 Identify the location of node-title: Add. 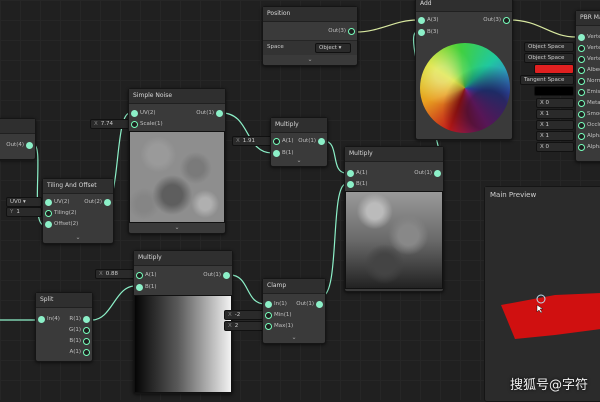
(464, 6).